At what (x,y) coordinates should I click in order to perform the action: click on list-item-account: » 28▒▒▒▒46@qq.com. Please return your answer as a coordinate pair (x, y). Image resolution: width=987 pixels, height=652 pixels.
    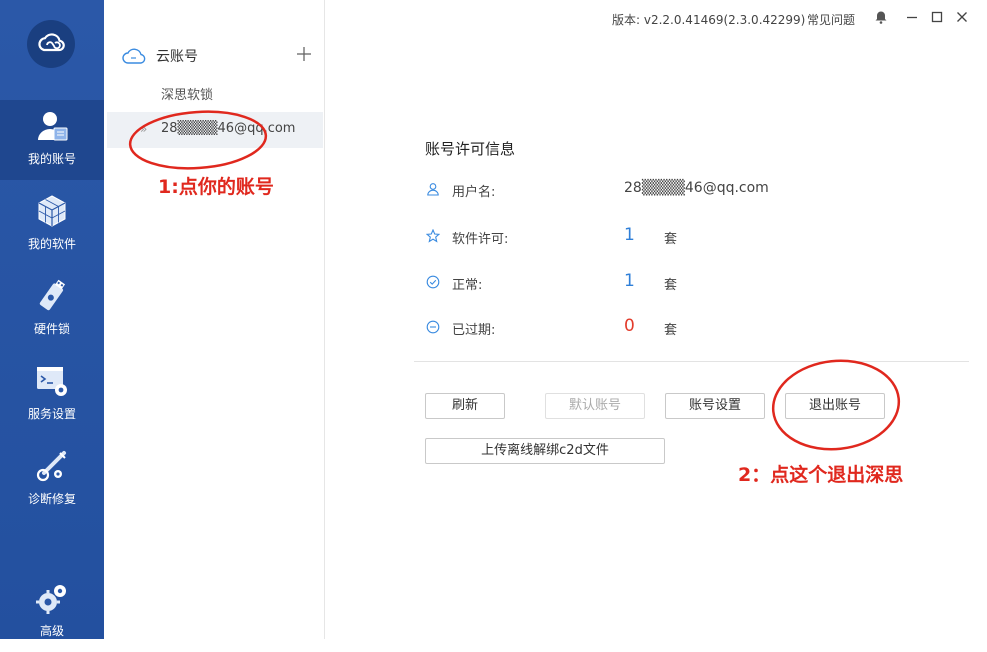
    Looking at the image, I should click on (215, 130).